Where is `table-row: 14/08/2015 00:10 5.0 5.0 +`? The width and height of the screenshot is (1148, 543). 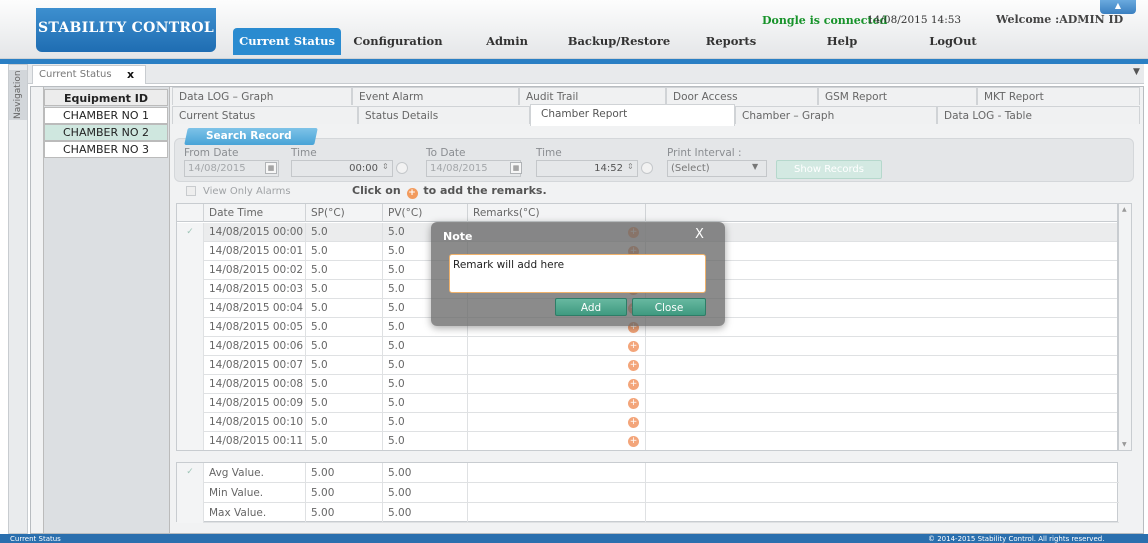
table-row: 14/08/2015 00:10 5.0 5.0 + is located at coordinates (647, 422).